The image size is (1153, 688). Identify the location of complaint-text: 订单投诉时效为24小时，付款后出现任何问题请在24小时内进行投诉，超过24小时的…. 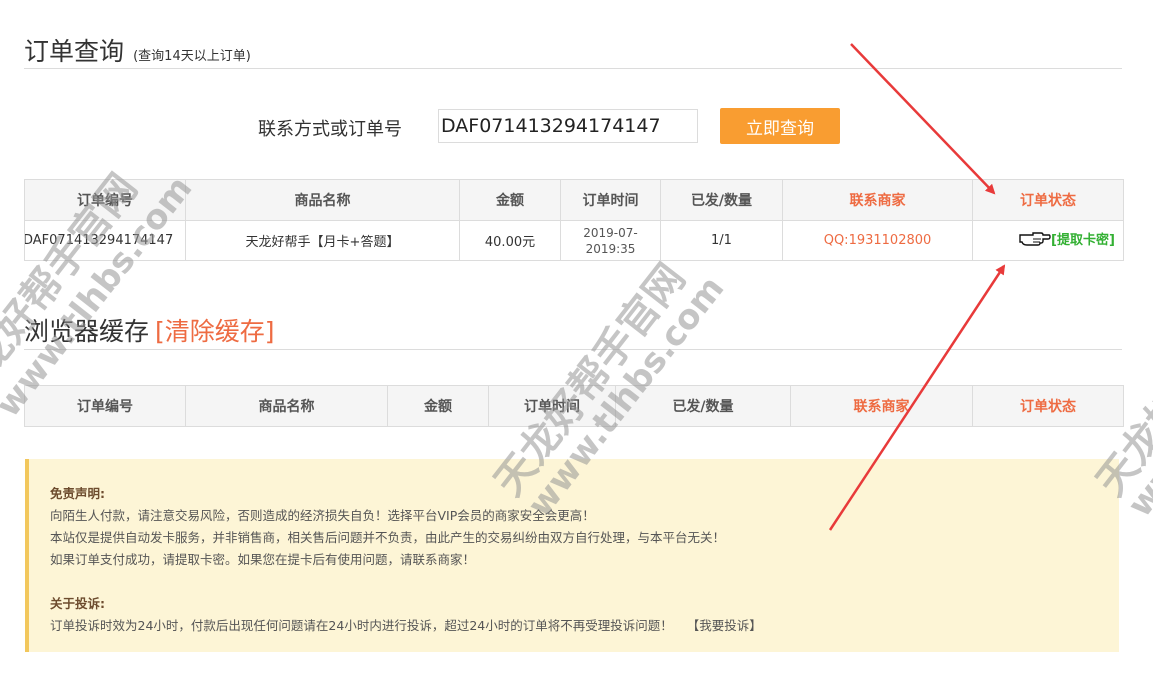
(361, 625).